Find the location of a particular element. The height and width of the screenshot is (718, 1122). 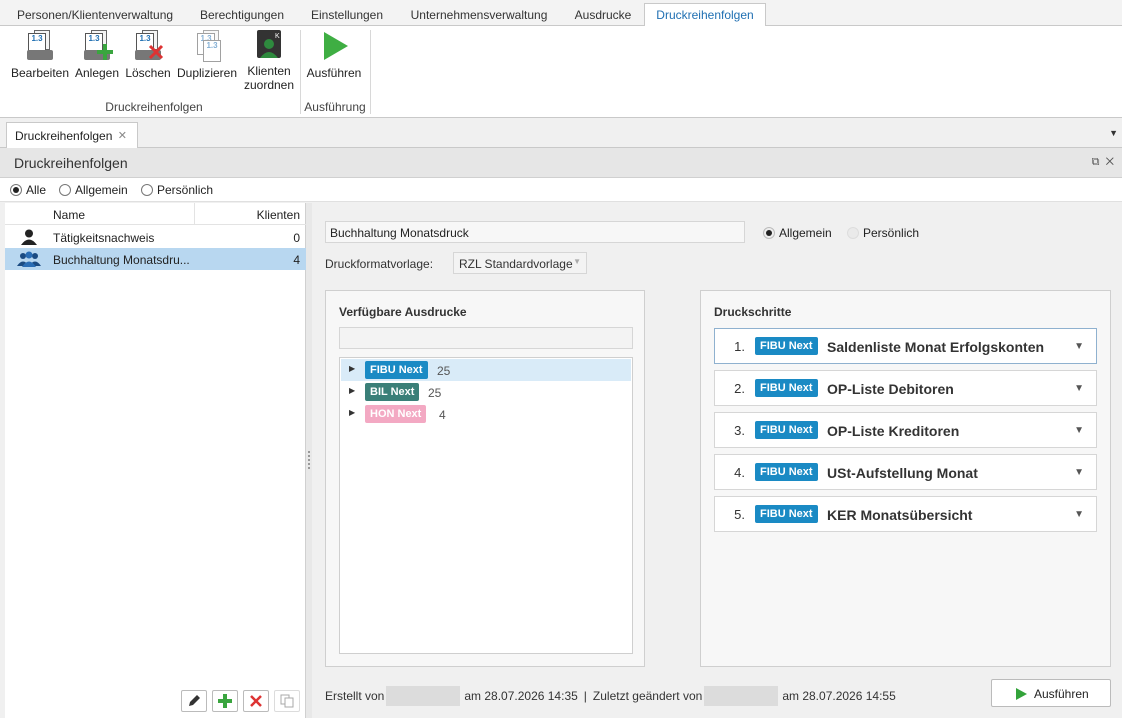

duplicate-small-button is located at coordinates (287, 701).